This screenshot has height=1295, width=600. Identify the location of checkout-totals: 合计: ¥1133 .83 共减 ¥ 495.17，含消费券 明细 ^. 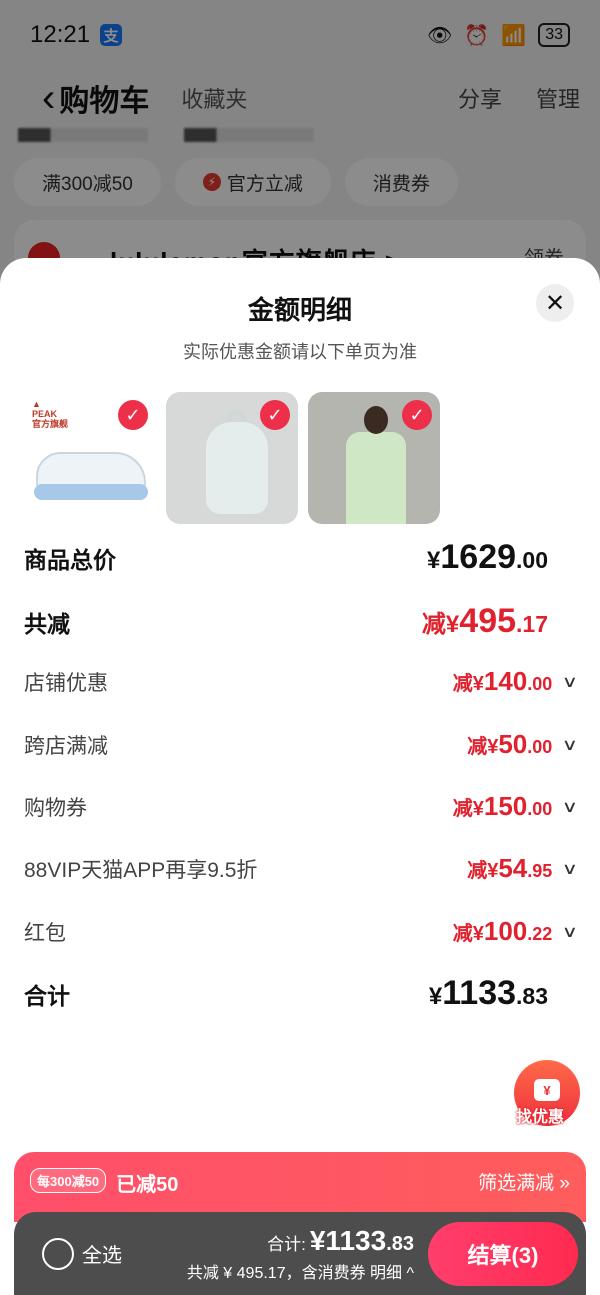
(300, 1254).